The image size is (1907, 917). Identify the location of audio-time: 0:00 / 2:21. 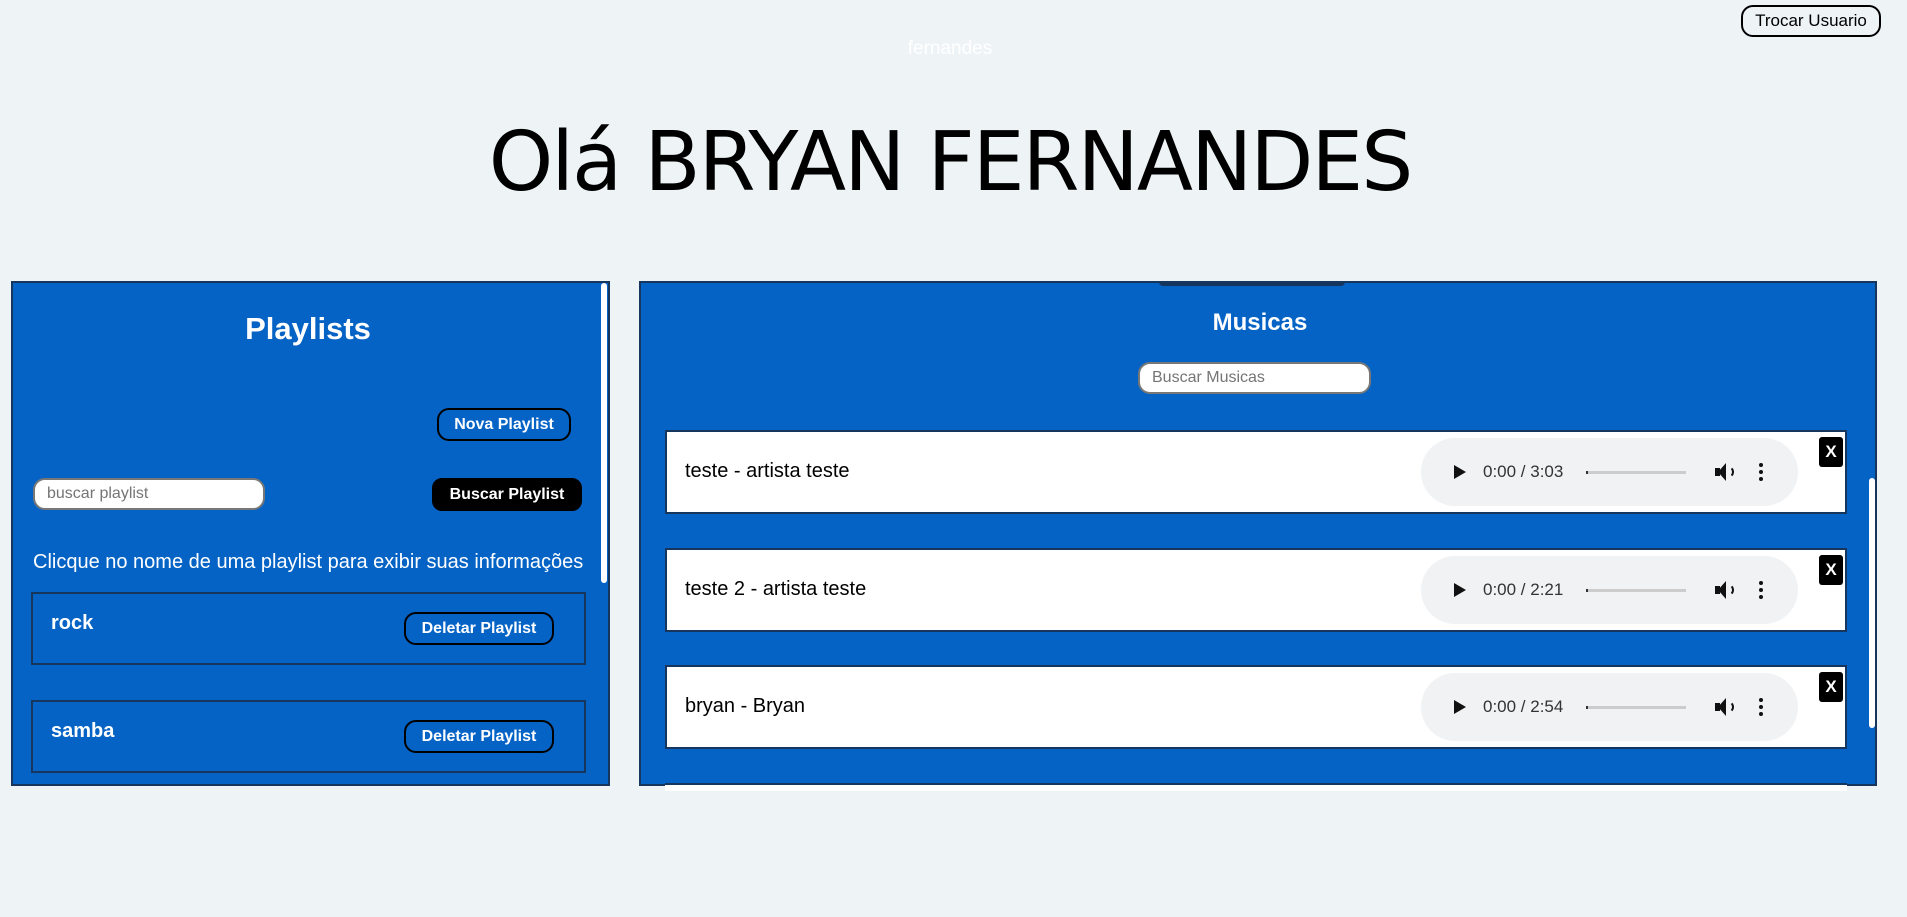
(1523, 589).